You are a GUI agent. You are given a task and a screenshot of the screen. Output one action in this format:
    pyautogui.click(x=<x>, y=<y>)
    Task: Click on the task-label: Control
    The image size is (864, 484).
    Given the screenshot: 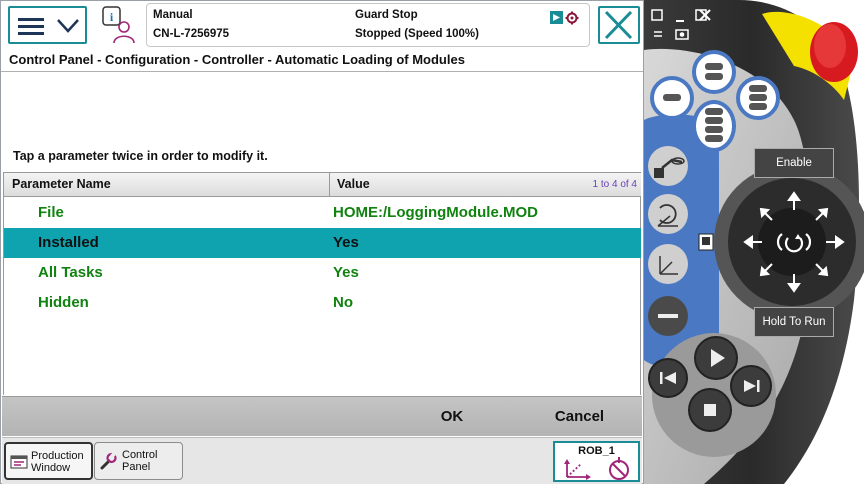 What is the action you would take?
    pyautogui.click(x=140, y=455)
    